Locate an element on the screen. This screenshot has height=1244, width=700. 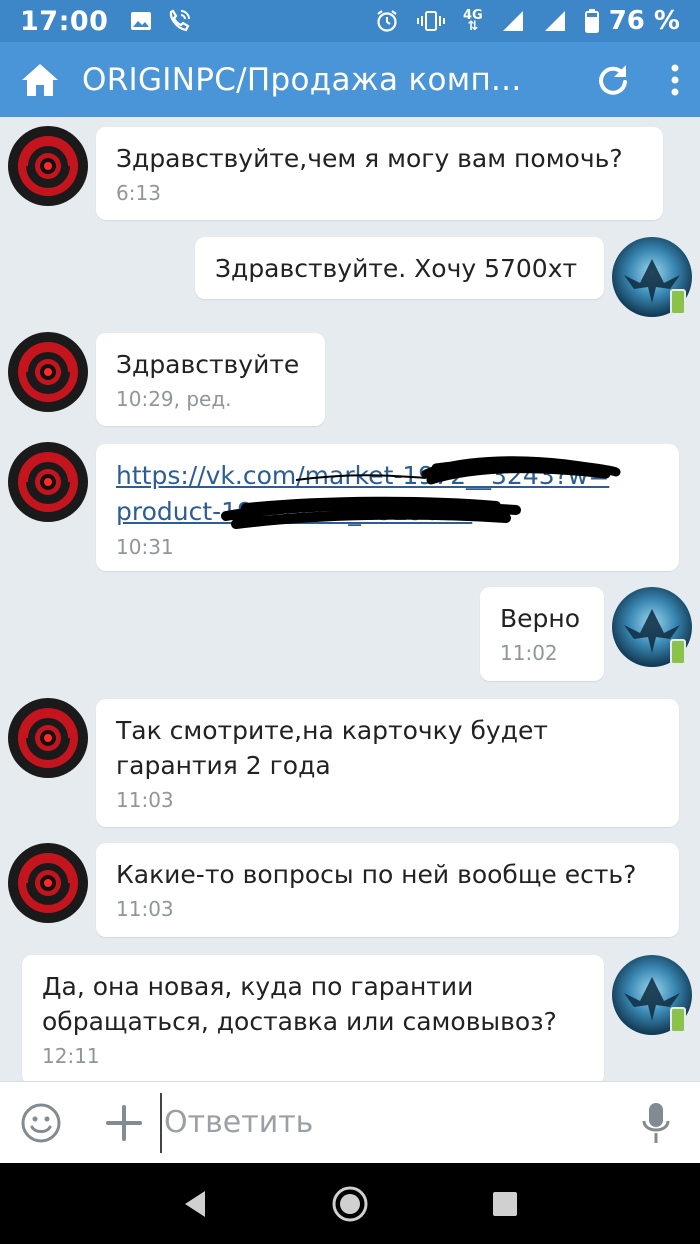
wifi-call-icon is located at coordinates (180, 20).